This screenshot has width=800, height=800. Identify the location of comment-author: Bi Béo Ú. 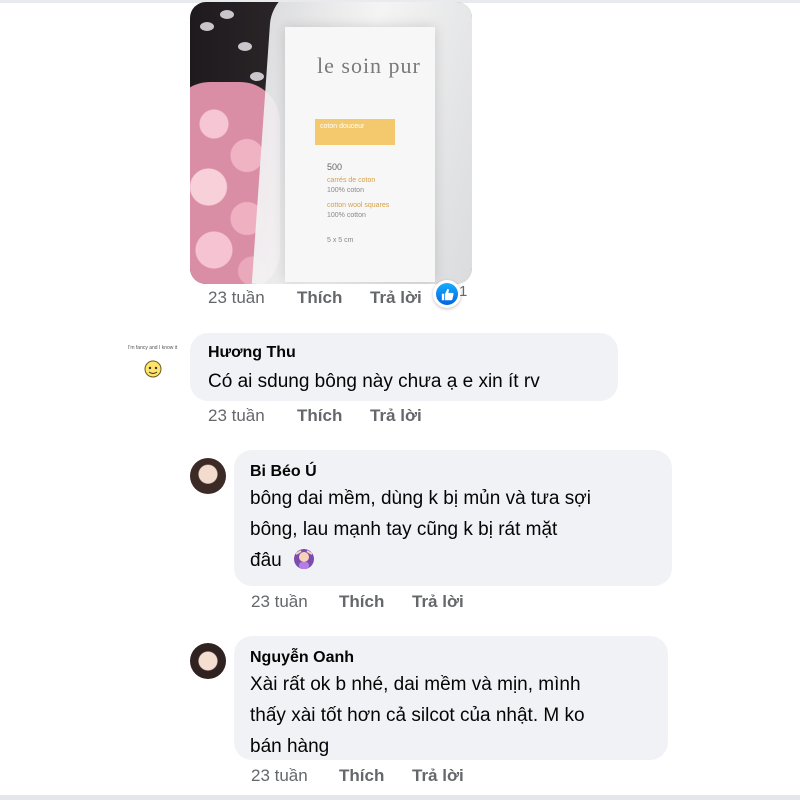
(283, 472).